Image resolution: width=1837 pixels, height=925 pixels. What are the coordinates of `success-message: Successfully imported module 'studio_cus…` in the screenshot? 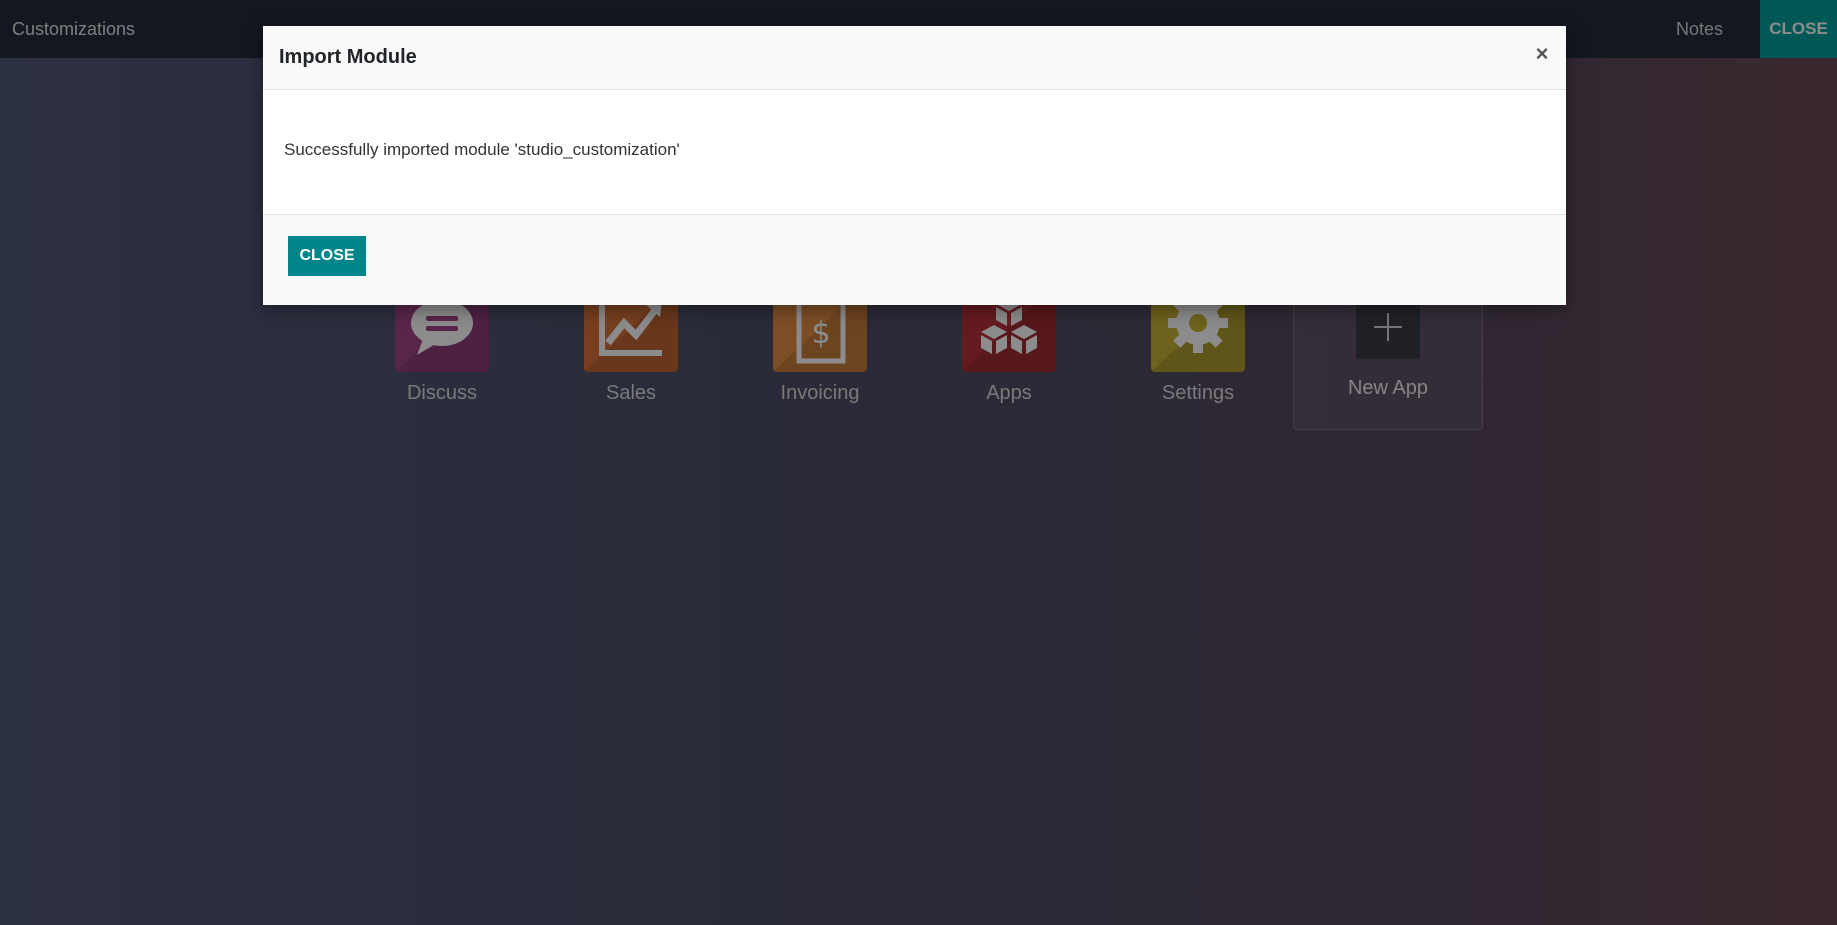 It's located at (482, 149).